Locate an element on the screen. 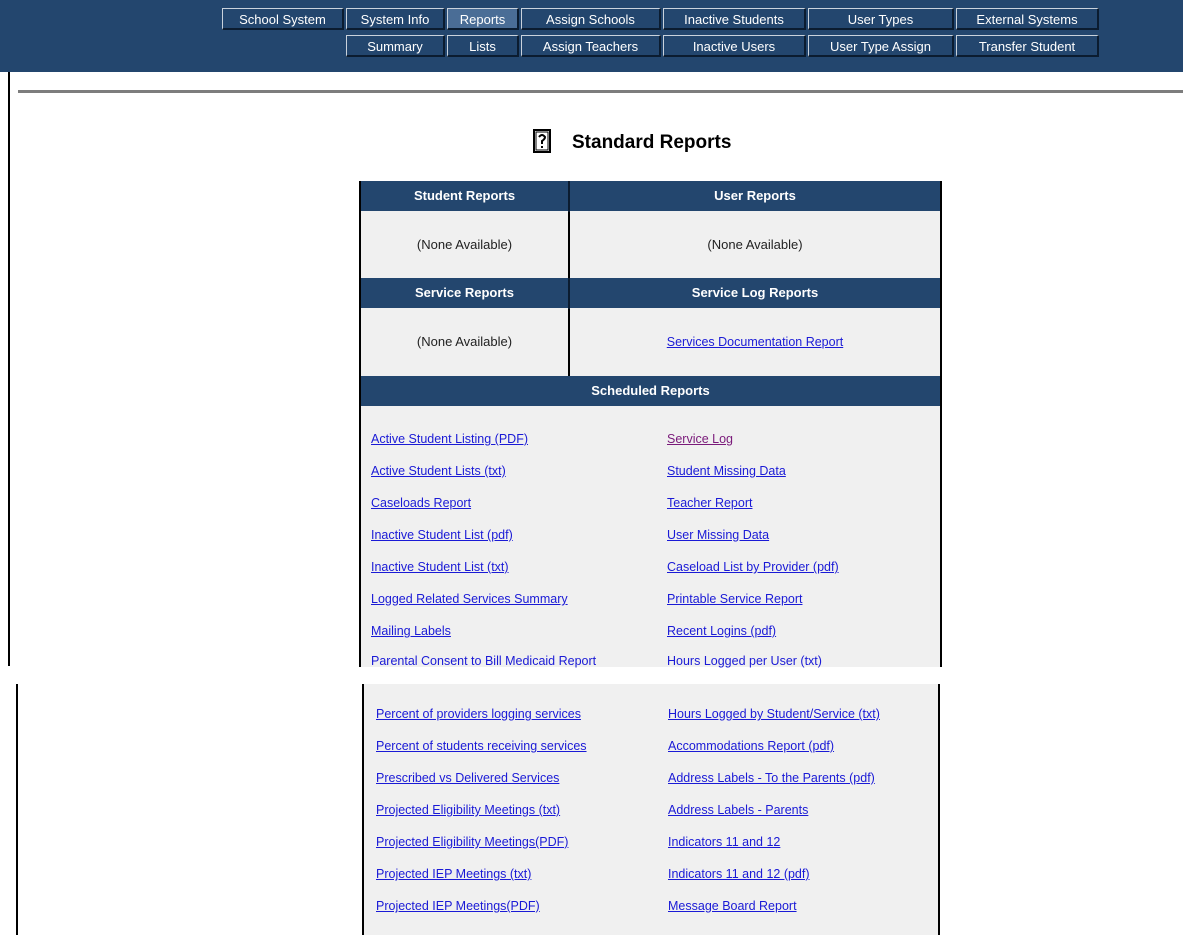 Image resolution: width=1183 pixels, height=935 pixels. list-item: Address Labels - To the Parents (pdf) is located at coordinates (771, 778).